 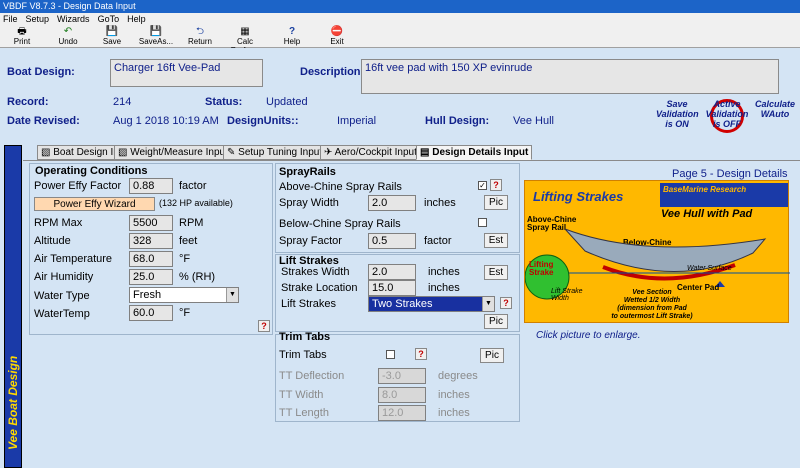 I want to click on spray-factor-input: 0.5, so click(x=392, y=241).